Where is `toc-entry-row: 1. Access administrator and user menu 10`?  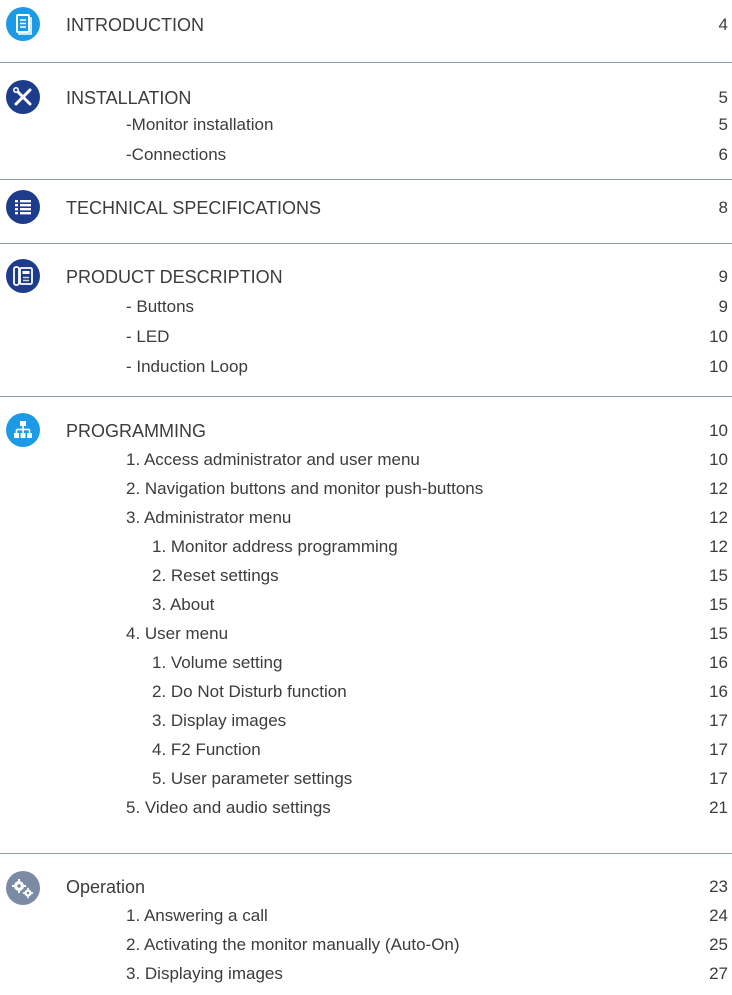
toc-entry-row: 1. Access administrator and user menu 10 is located at coordinates (366, 460).